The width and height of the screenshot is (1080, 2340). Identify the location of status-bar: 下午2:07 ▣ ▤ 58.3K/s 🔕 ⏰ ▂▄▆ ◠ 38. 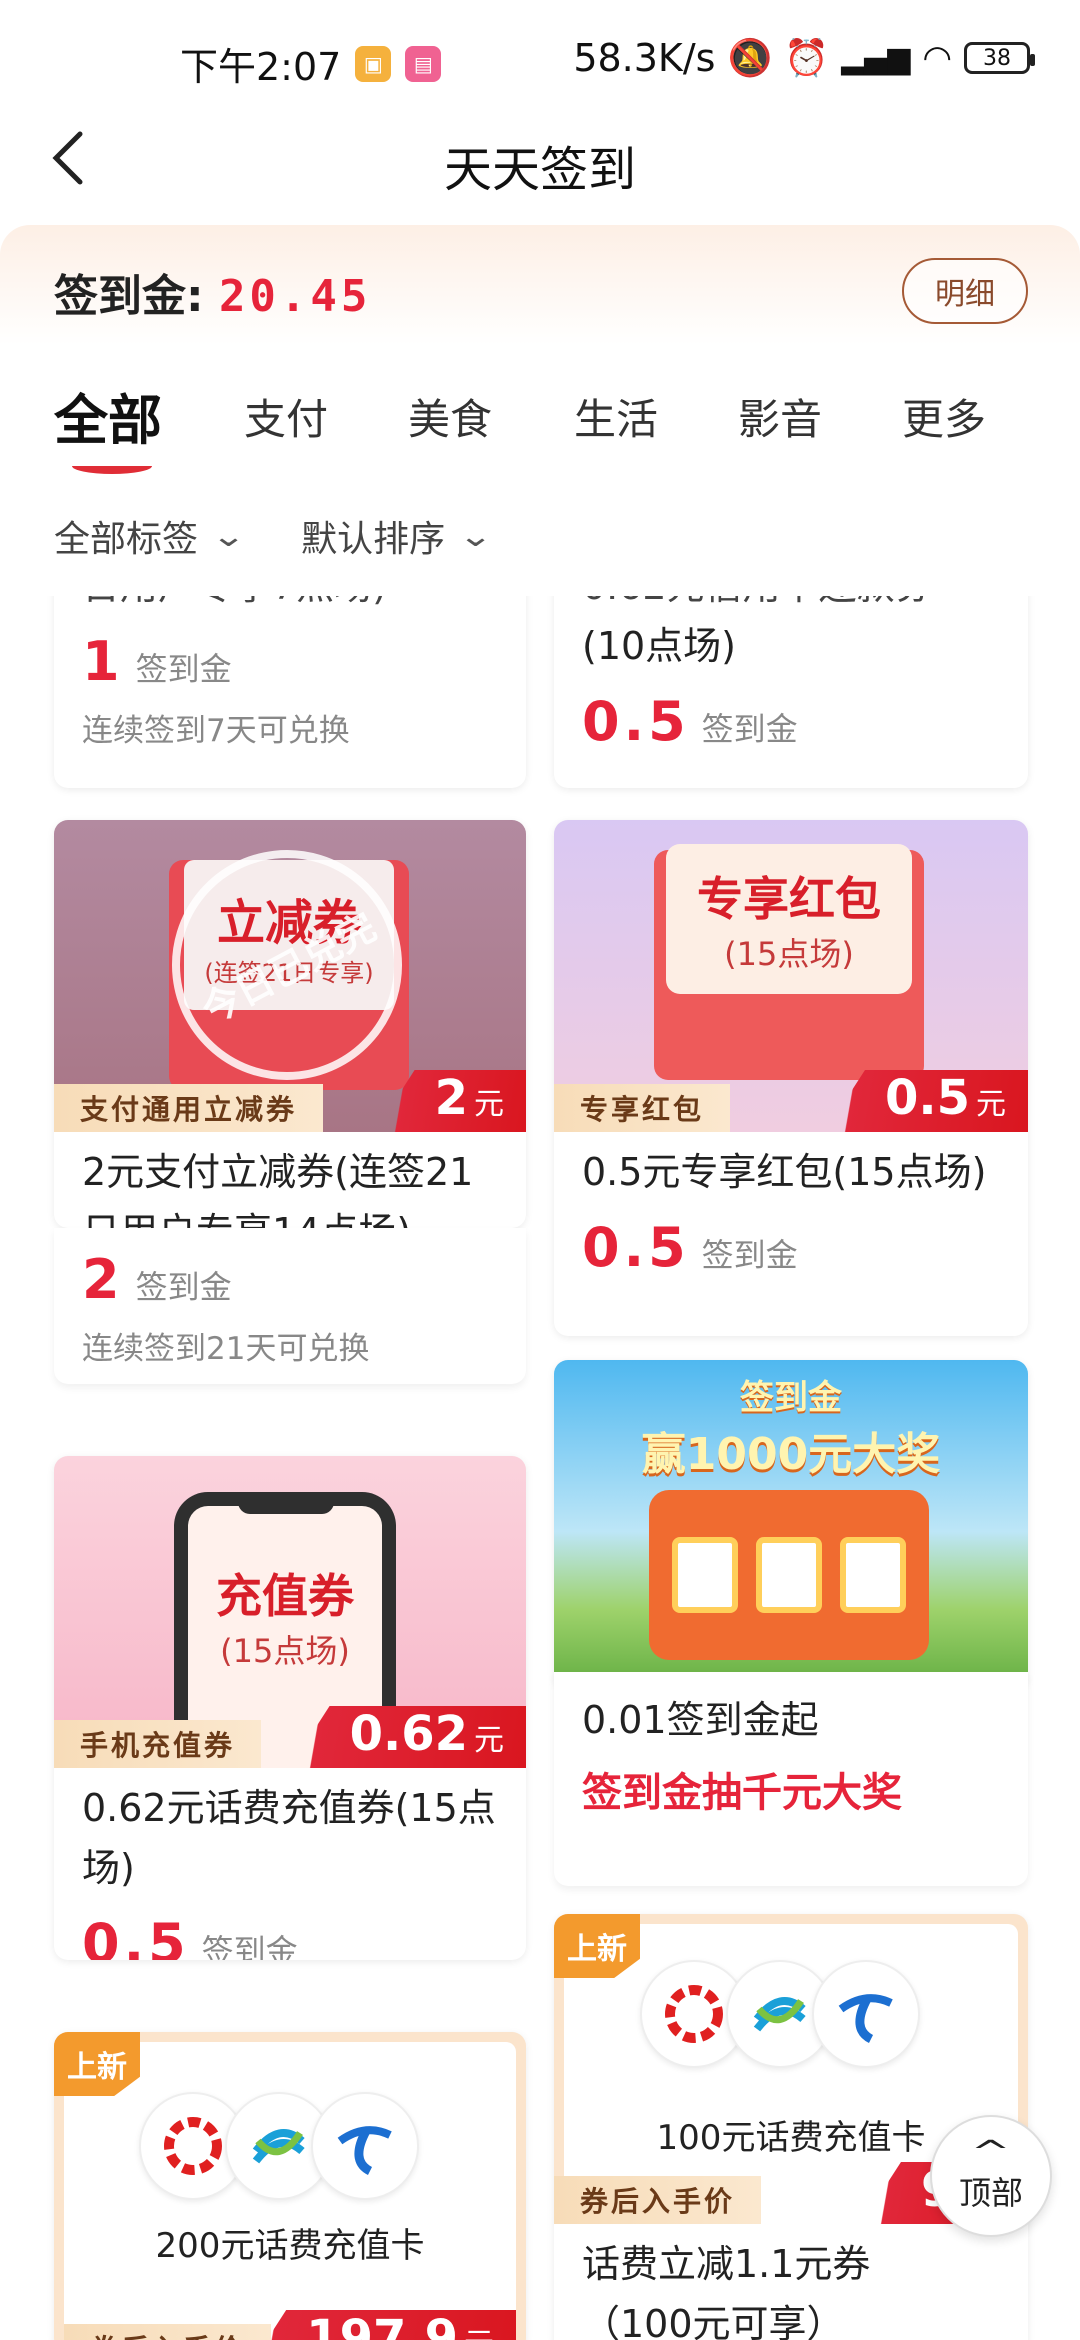
(540, 60).